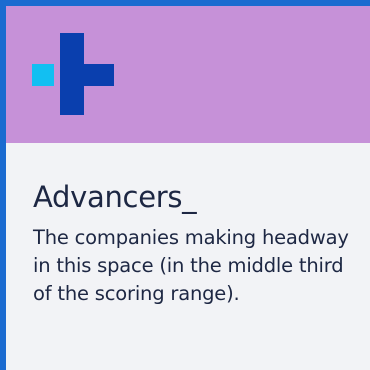 Image resolution: width=370 pixels, height=370 pixels. What do you see at coordinates (115, 197) in the screenshot?
I see `card-heading: Advancers_` at bounding box center [115, 197].